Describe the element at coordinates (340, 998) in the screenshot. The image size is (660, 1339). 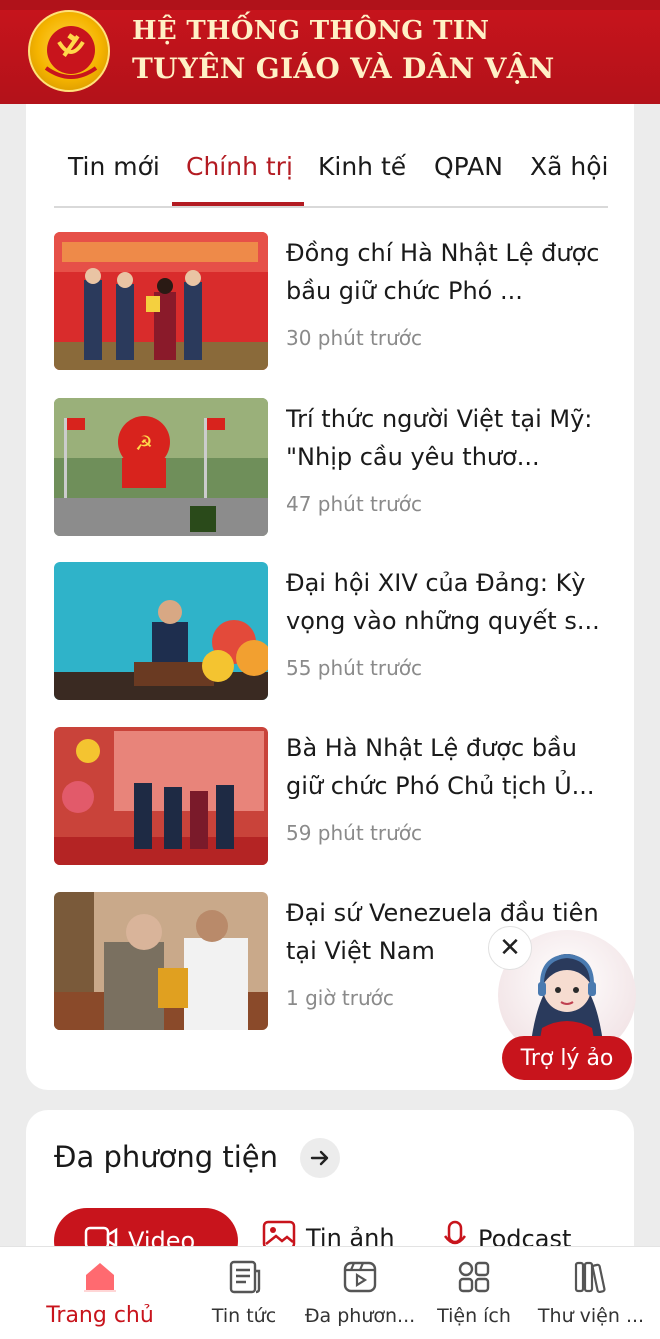
I see `article-time: 1 giờ trước` at that location.